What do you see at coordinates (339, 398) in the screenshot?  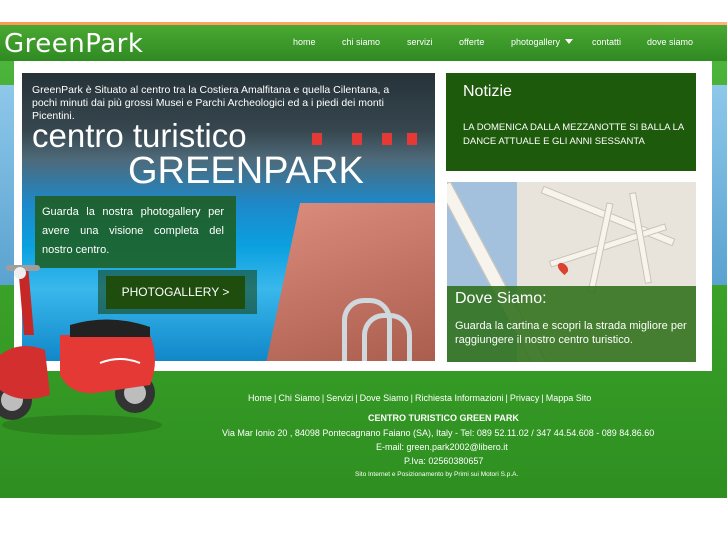 I see `footer-link-servizi: Servizi` at bounding box center [339, 398].